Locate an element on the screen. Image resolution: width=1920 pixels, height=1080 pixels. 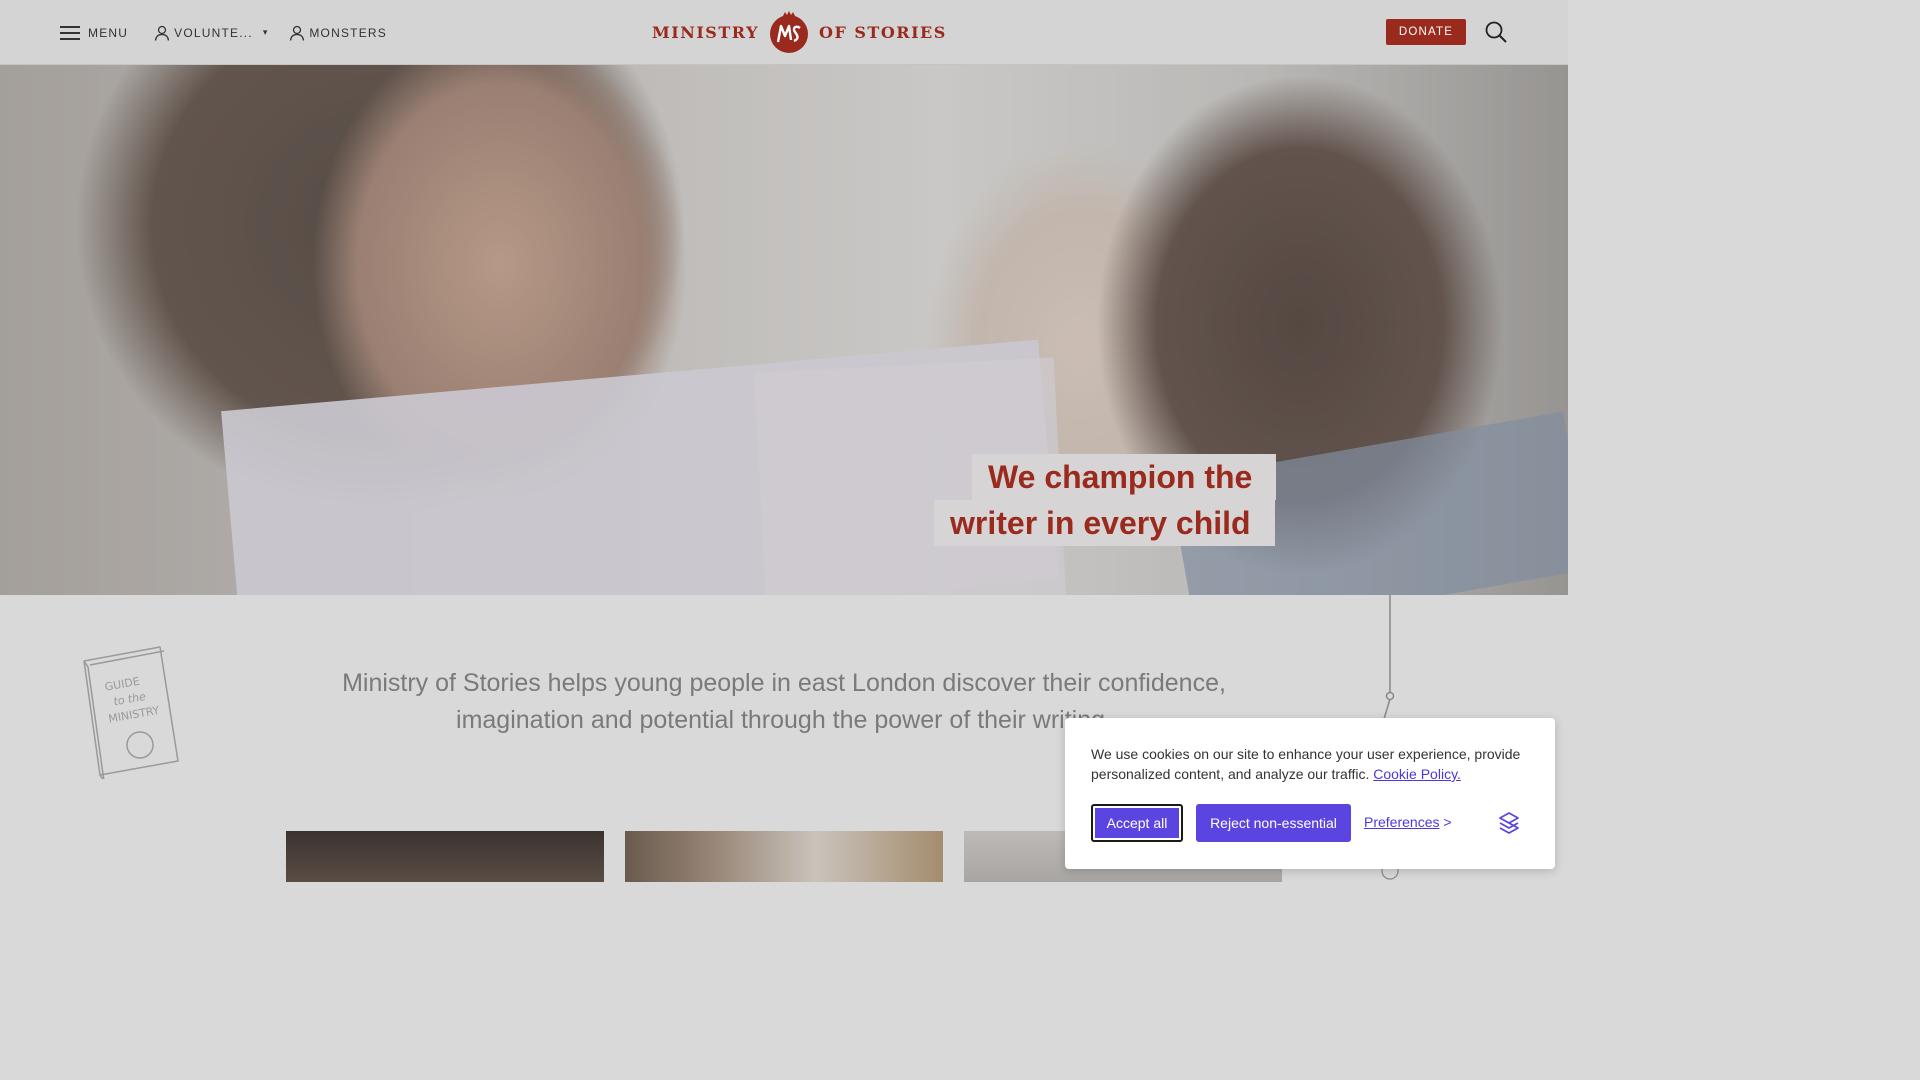
menu-button: MENU is located at coordinates (94, 32).